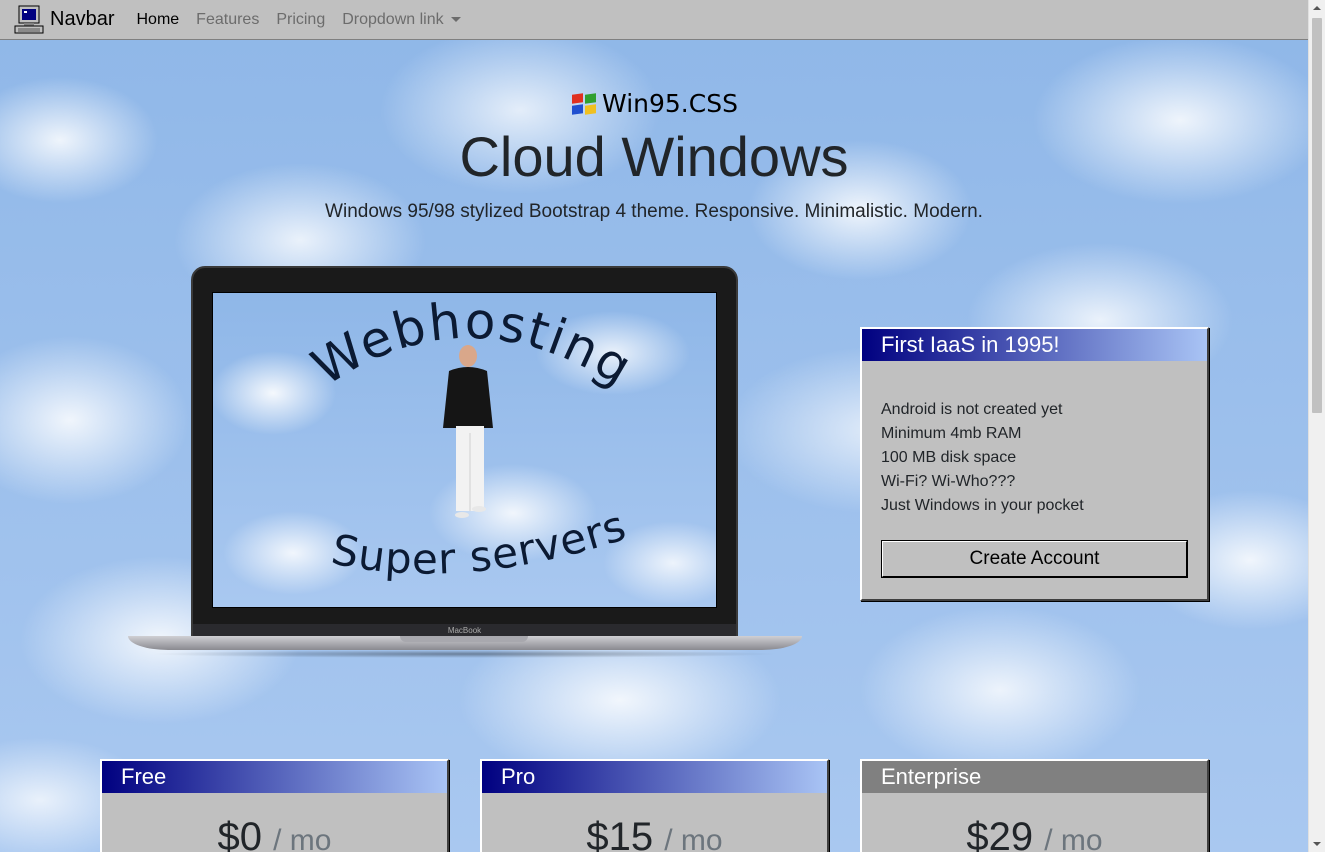 The height and width of the screenshot is (852, 1325). I want to click on person-figure, so click(468, 431).